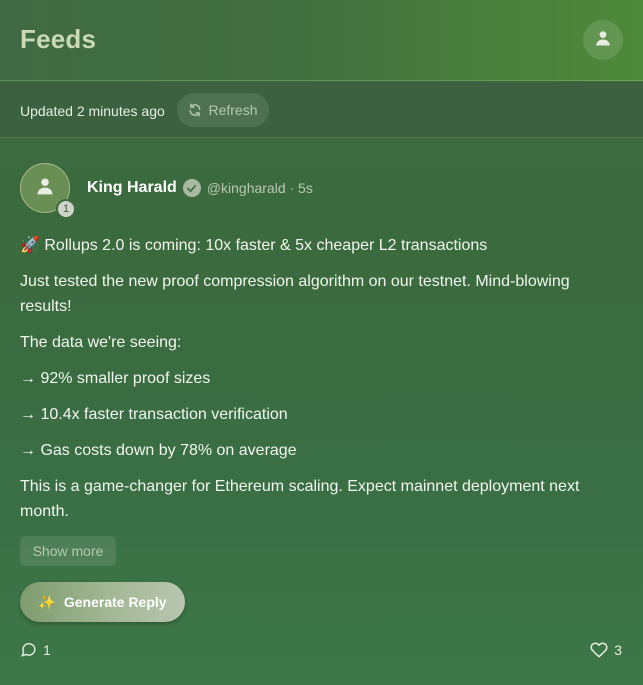 The image size is (643, 685). What do you see at coordinates (101, 342) in the screenshot?
I see `post-paragraph: The data we're seeing:` at bounding box center [101, 342].